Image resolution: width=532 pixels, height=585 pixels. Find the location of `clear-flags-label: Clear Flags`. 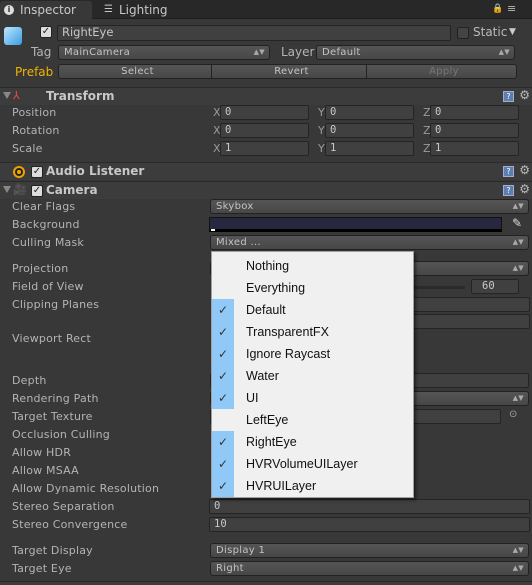

clear-flags-label: Clear Flags is located at coordinates (44, 206).